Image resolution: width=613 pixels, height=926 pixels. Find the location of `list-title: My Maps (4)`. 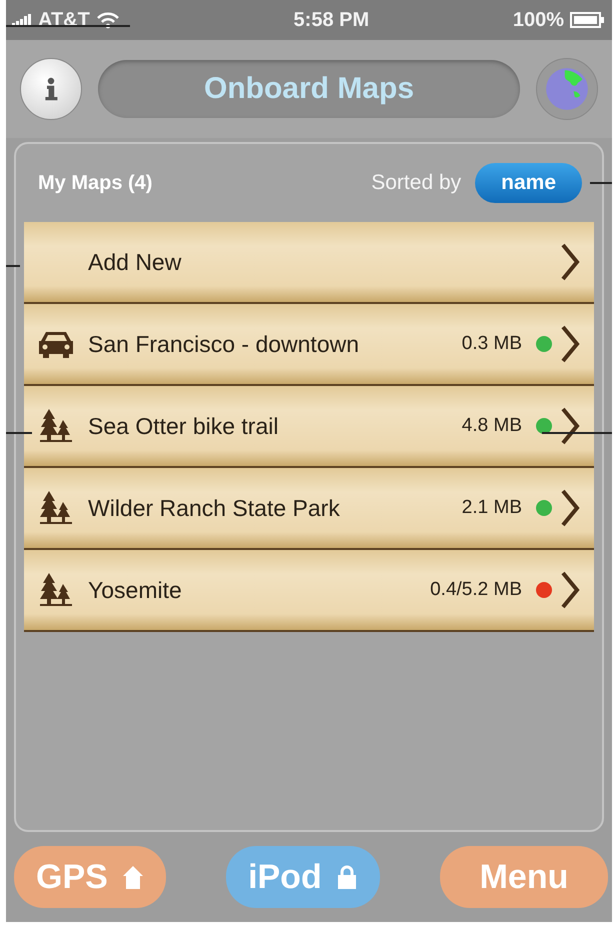

list-title: My Maps (4) is located at coordinates (95, 183).